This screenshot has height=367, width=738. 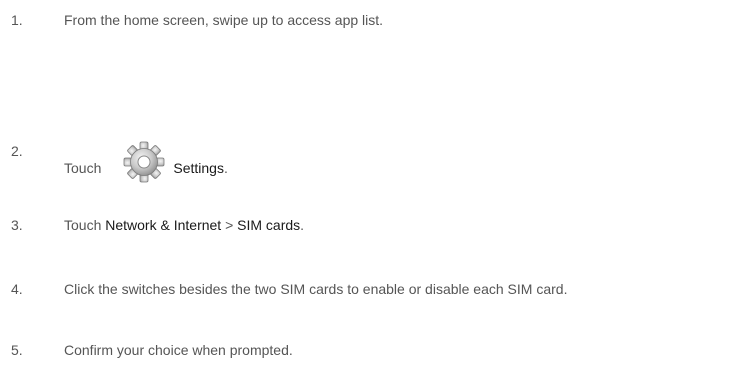 What do you see at coordinates (17, 350) in the screenshot?
I see `step-number: 5.` at bounding box center [17, 350].